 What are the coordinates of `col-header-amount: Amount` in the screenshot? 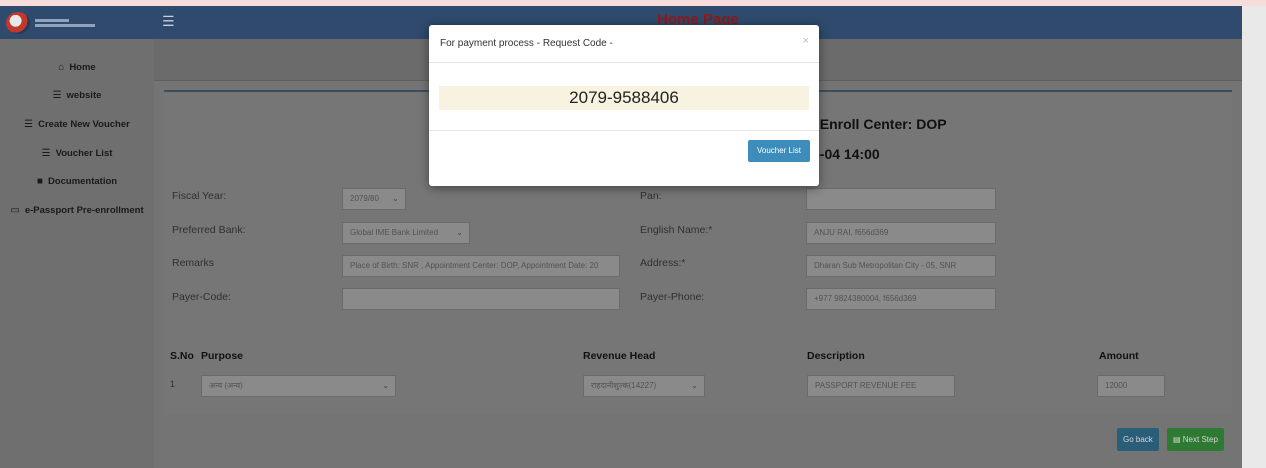 It's located at (1119, 356).